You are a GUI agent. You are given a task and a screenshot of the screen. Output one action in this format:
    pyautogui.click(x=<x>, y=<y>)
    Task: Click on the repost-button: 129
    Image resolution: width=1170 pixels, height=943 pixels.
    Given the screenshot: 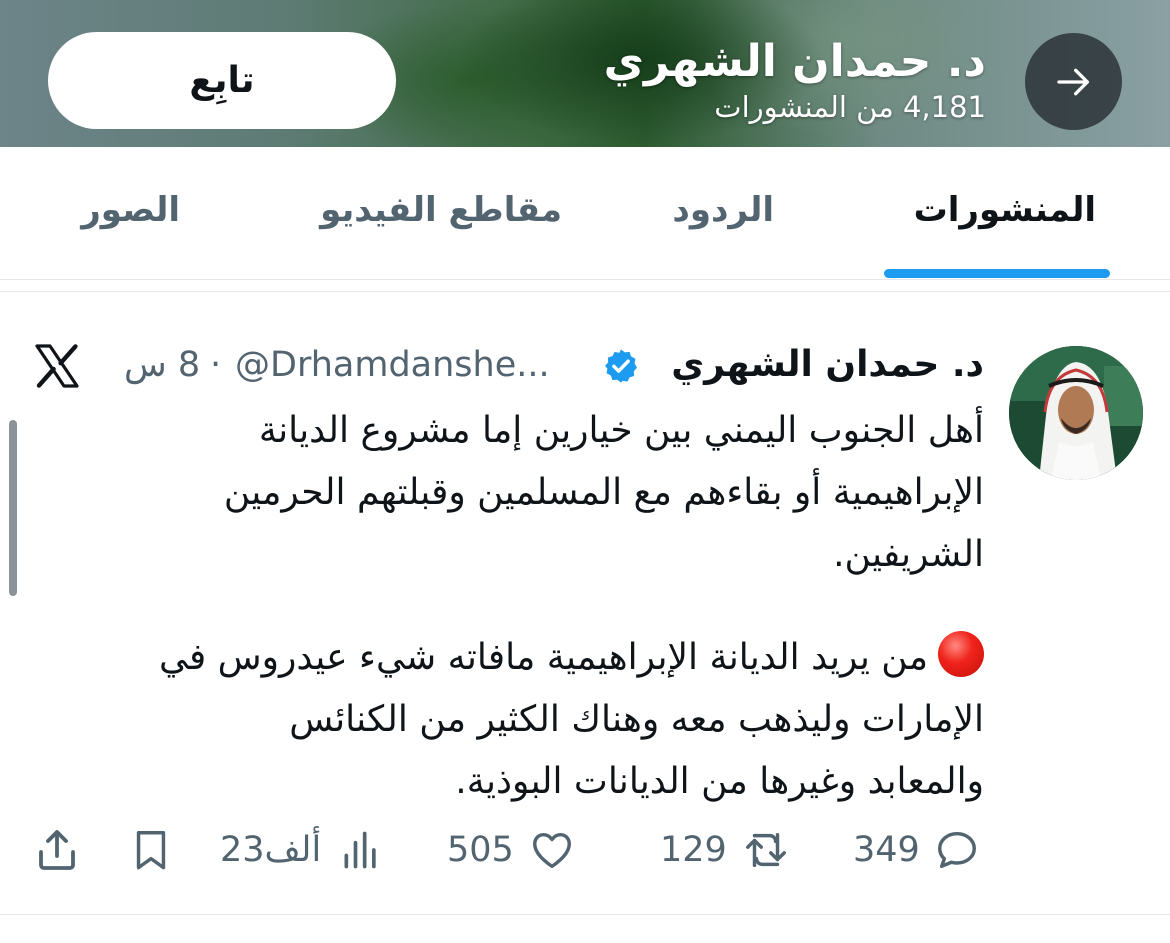 What is the action you would take?
    pyautogui.click(x=725, y=850)
    